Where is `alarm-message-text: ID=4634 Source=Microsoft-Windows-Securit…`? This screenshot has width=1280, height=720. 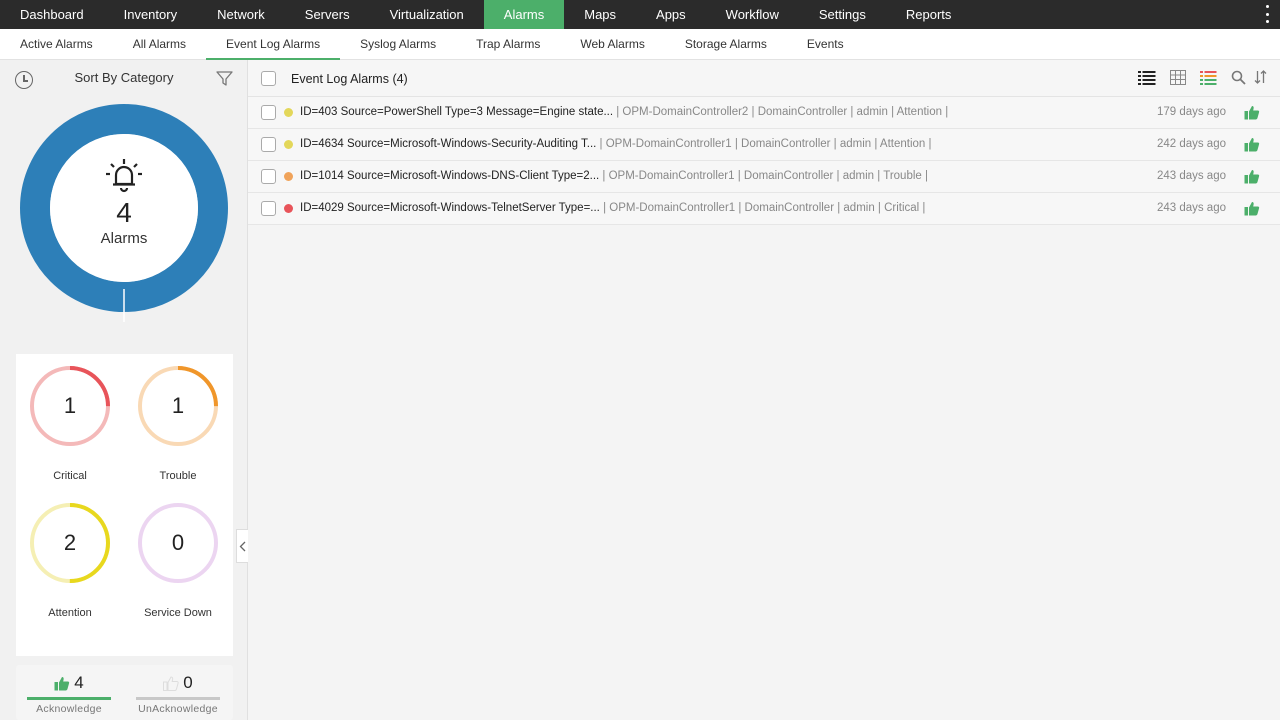 alarm-message-text: ID=4634 Source=Microsoft-Windows-Securit… is located at coordinates (448, 144).